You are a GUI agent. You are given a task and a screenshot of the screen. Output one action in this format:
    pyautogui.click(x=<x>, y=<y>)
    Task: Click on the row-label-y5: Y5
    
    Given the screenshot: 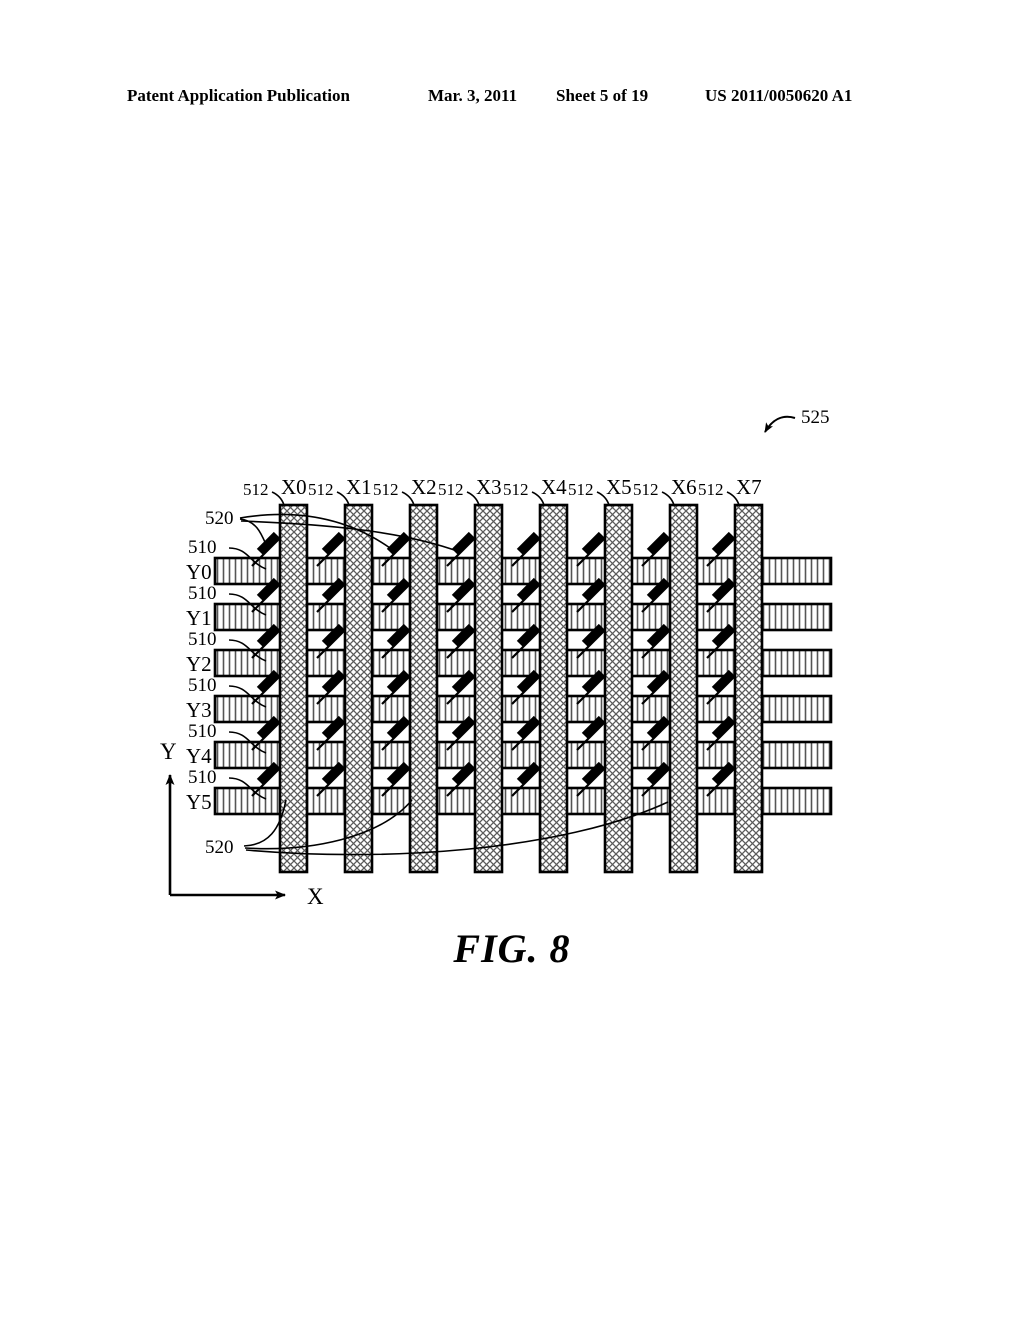 What is the action you would take?
    pyautogui.click(x=199, y=802)
    